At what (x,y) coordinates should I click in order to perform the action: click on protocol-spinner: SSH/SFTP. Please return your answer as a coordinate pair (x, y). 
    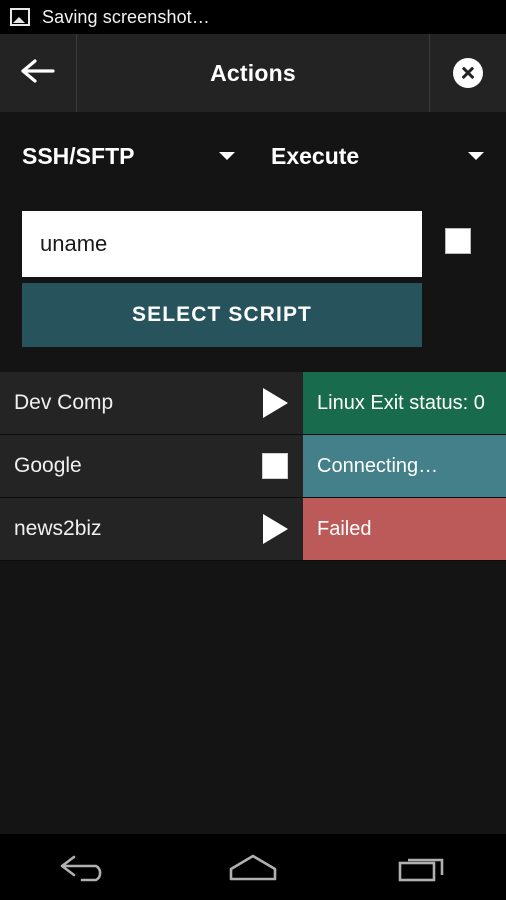
    Looking at the image, I should click on (126, 156).